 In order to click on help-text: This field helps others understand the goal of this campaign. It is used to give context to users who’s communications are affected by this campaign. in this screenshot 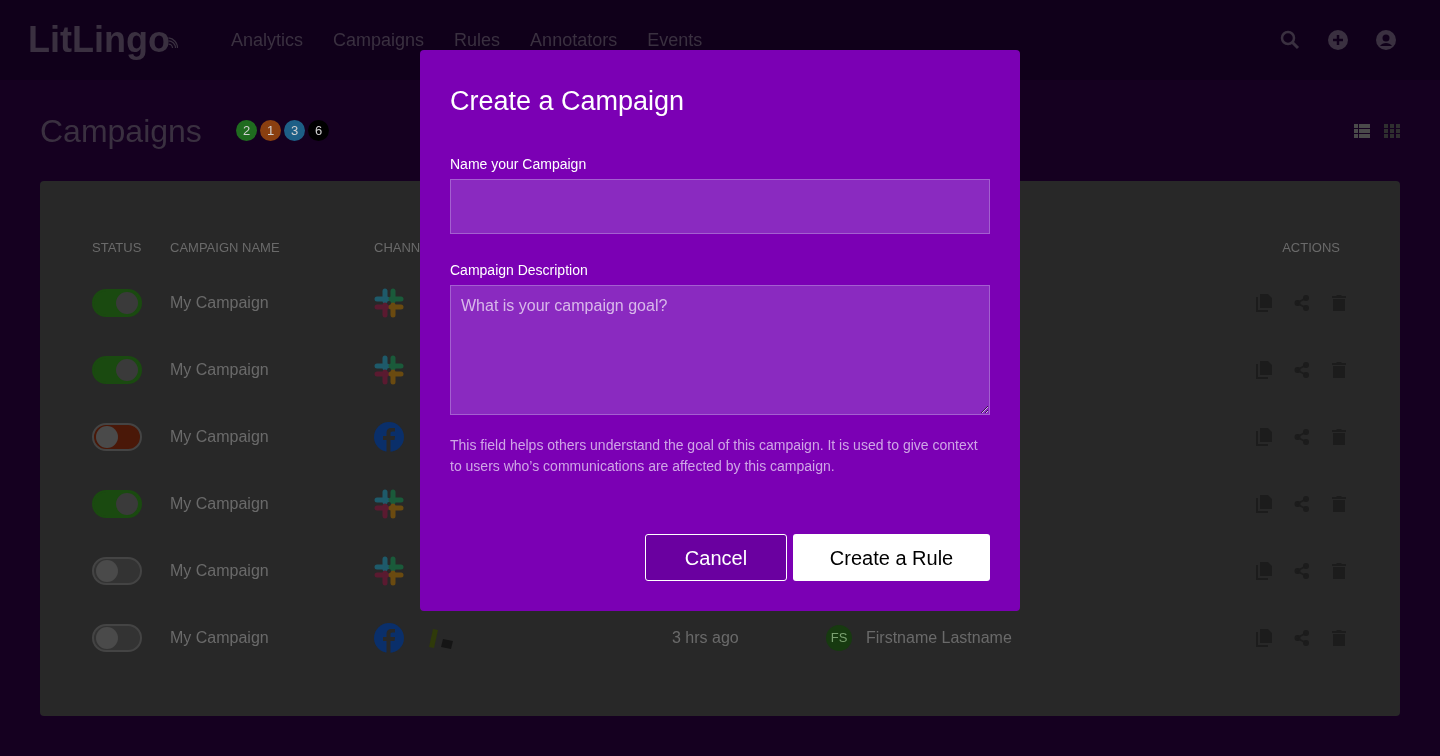, I will do `click(714, 456)`.